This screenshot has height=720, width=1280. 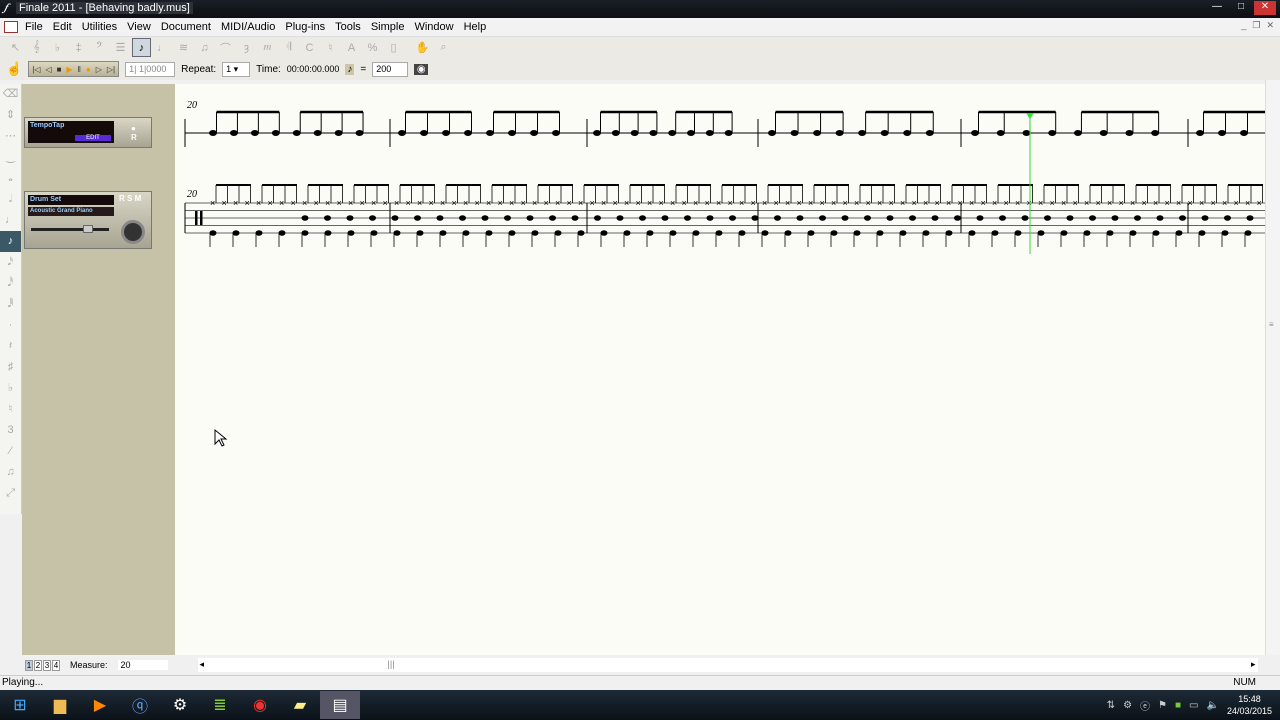 What do you see at coordinates (162, 47) in the screenshot?
I see `speedy-entry-tool-icon: ♩` at bounding box center [162, 47].